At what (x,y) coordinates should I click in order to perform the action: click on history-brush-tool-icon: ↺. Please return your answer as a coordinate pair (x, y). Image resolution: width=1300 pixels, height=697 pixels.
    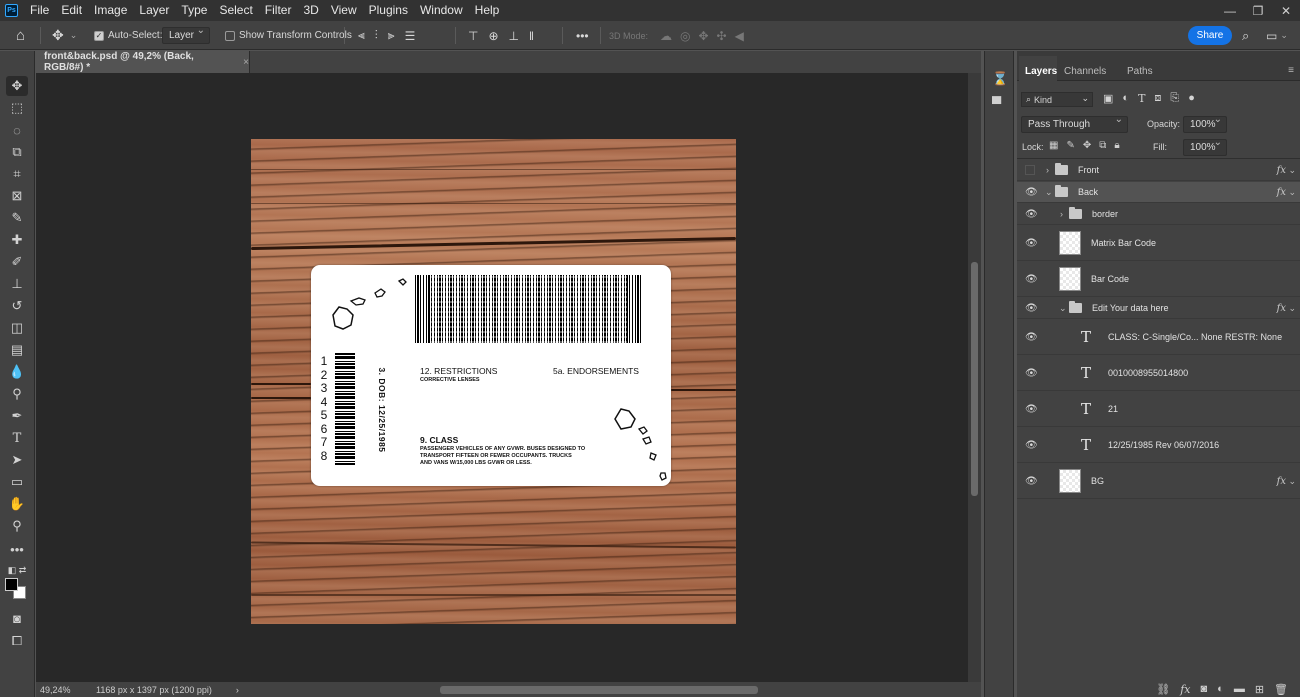
    Looking at the image, I should click on (17, 306).